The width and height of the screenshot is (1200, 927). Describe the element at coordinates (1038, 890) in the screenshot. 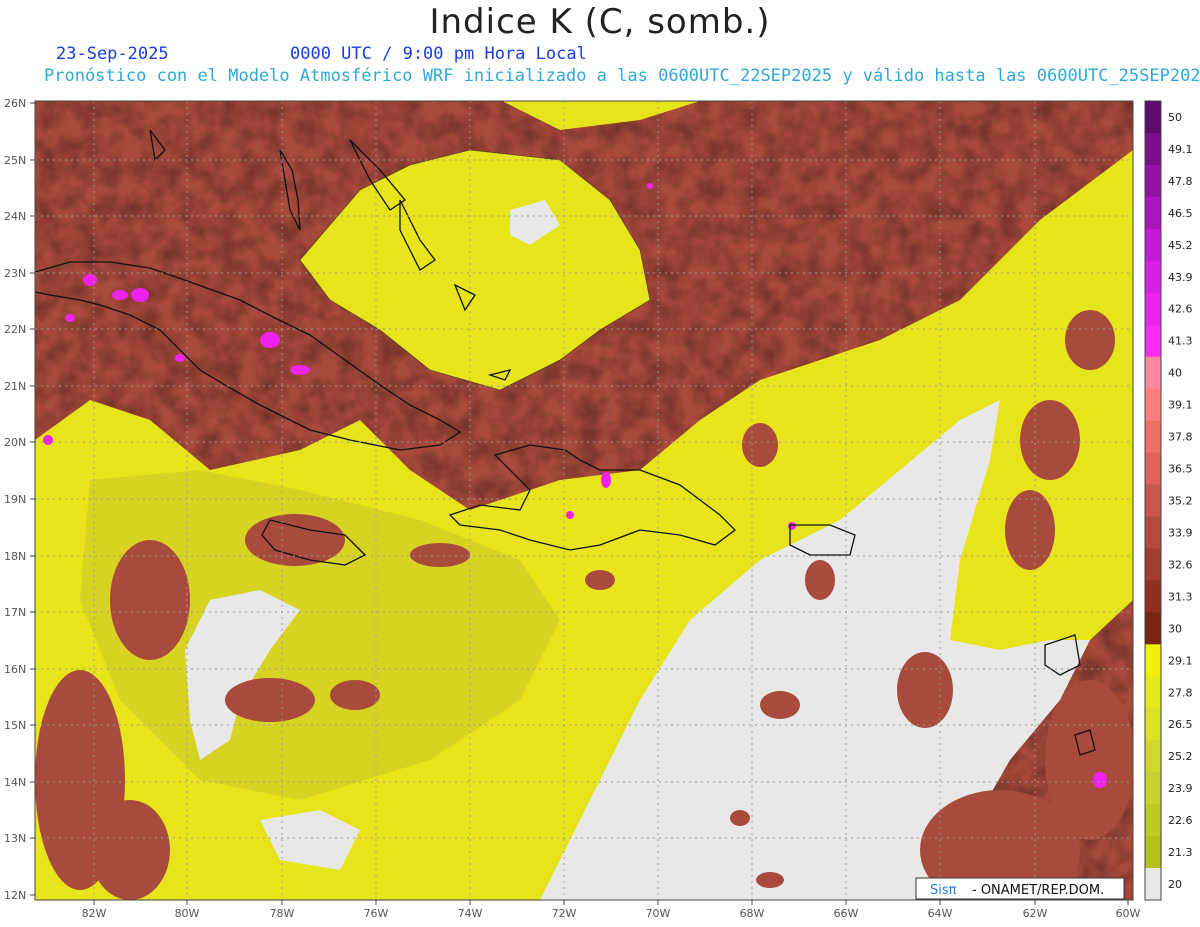

I see `credit-text: - ONAMET/REP.DOM.` at that location.